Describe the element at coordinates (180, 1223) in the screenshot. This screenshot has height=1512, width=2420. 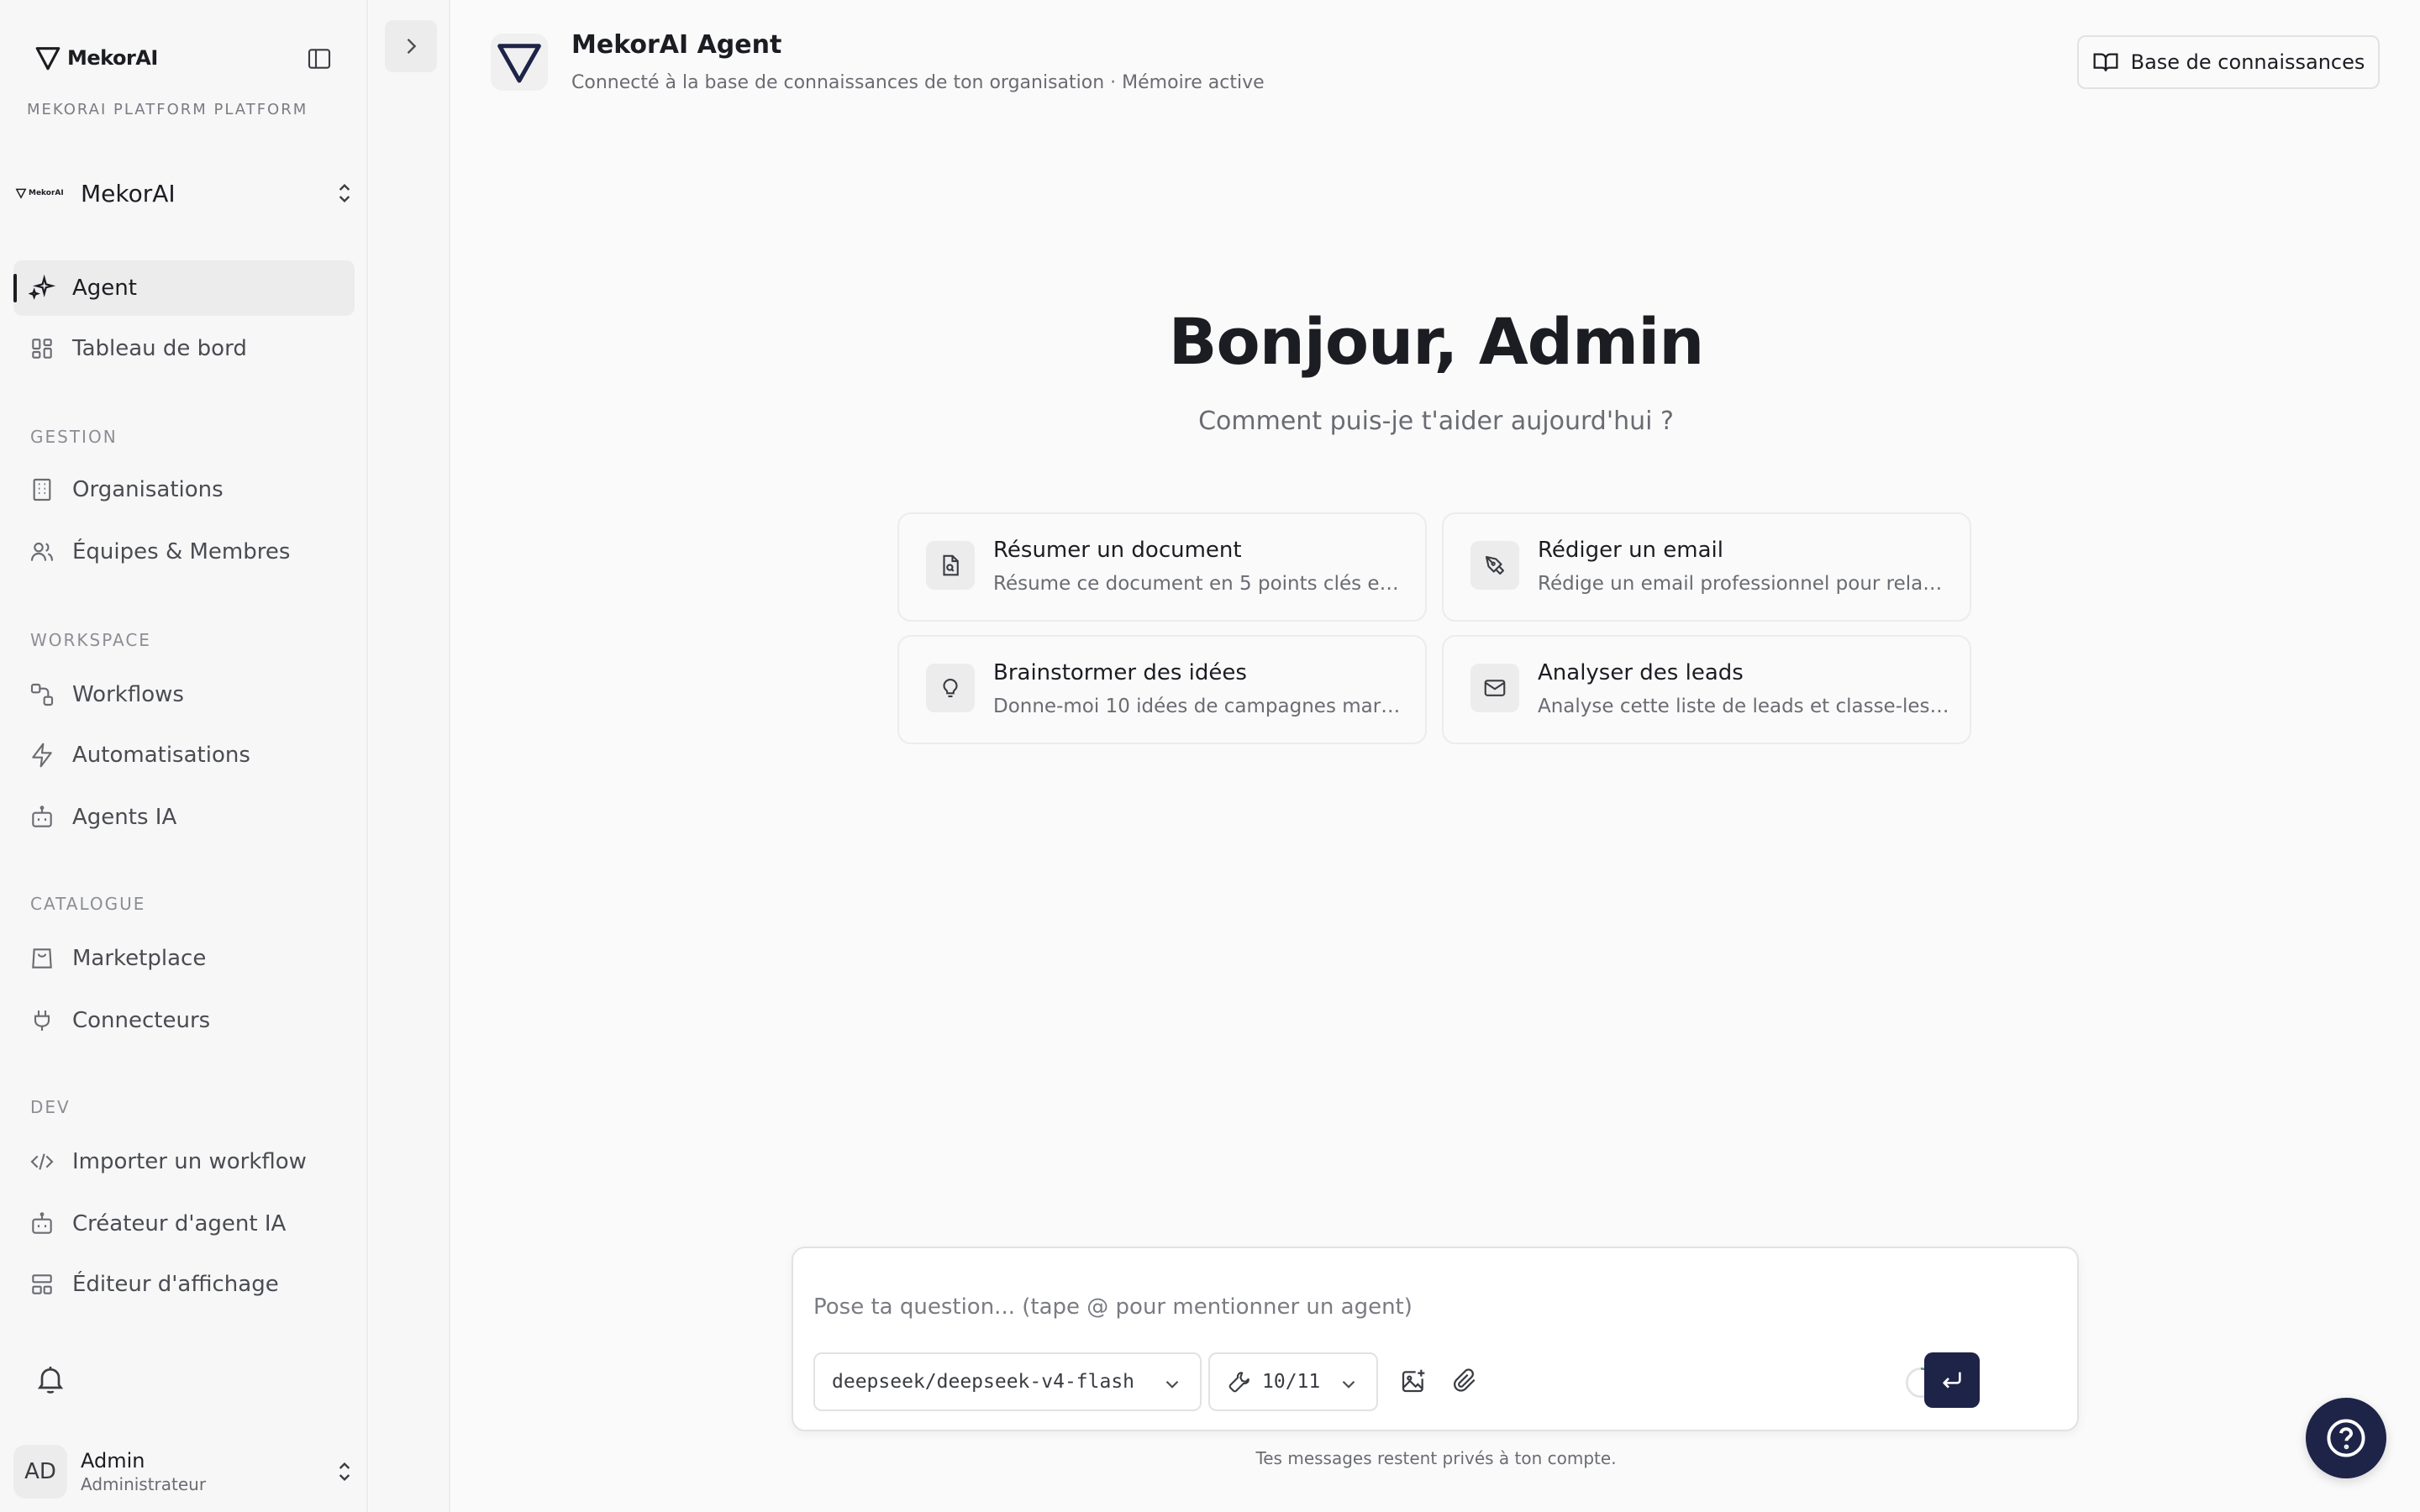
I see `sidebar-item-label: Créateur d'agent IA` at that location.